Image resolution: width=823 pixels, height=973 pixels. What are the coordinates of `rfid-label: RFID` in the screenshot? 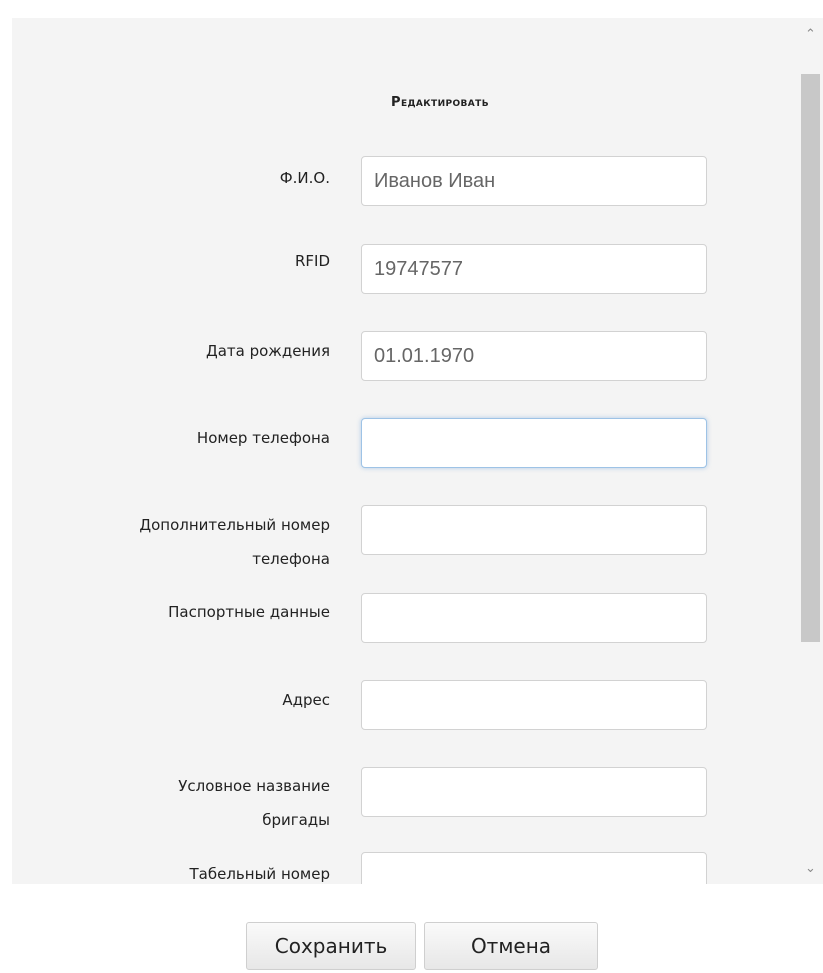 It's located at (312, 261).